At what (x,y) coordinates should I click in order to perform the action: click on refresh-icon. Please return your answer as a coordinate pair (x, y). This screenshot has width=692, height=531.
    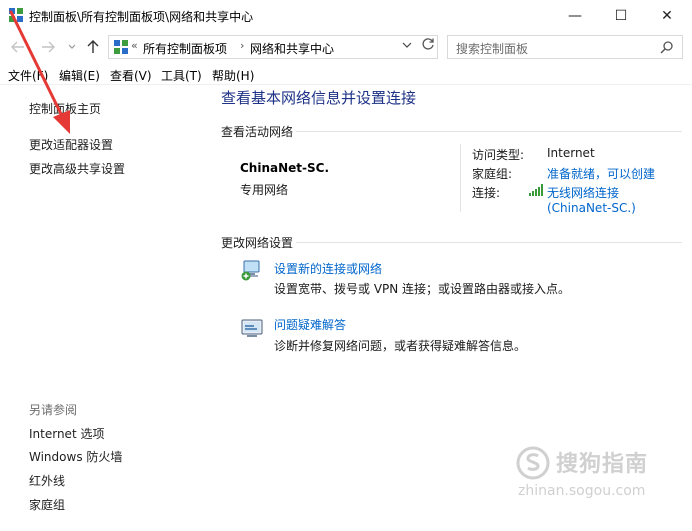
    Looking at the image, I should click on (428, 44).